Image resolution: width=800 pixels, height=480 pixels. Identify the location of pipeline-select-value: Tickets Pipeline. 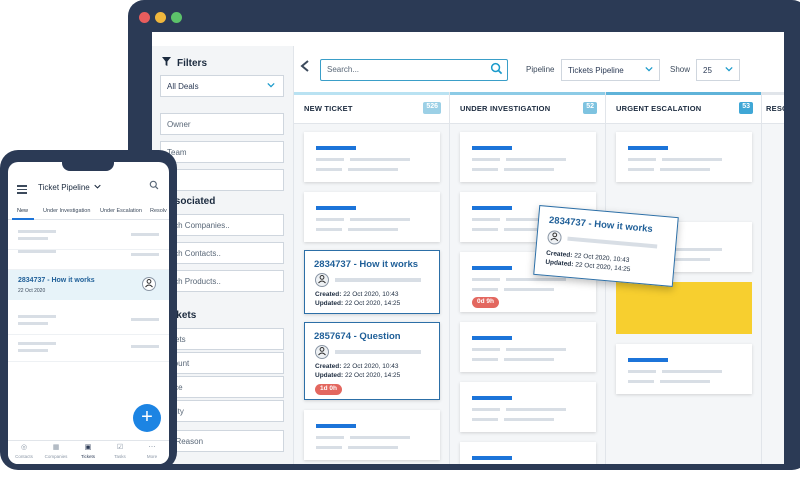
(596, 70).